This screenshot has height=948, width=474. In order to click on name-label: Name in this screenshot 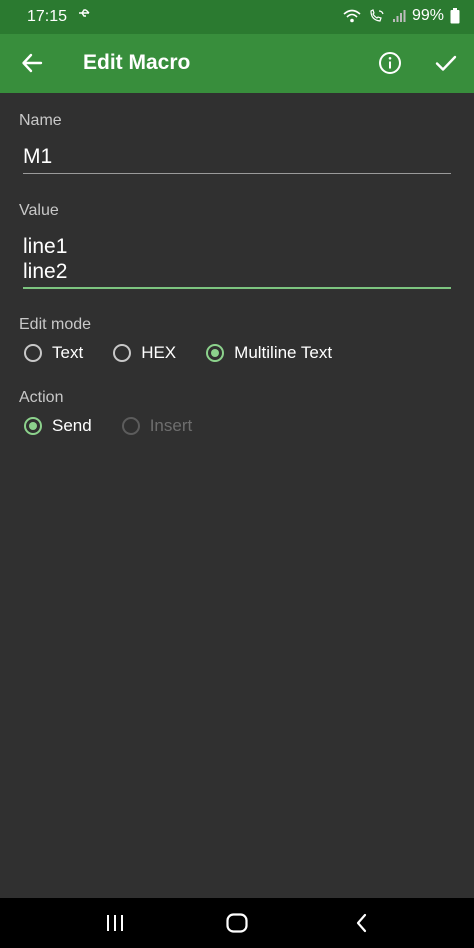, I will do `click(40, 120)`.